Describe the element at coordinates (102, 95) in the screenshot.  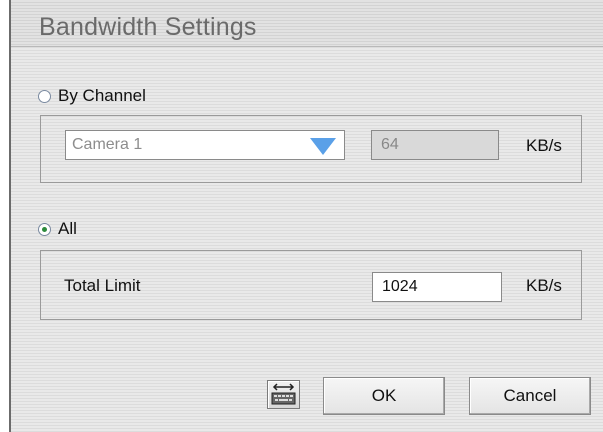
I see `by-channel-label: By Channel` at that location.